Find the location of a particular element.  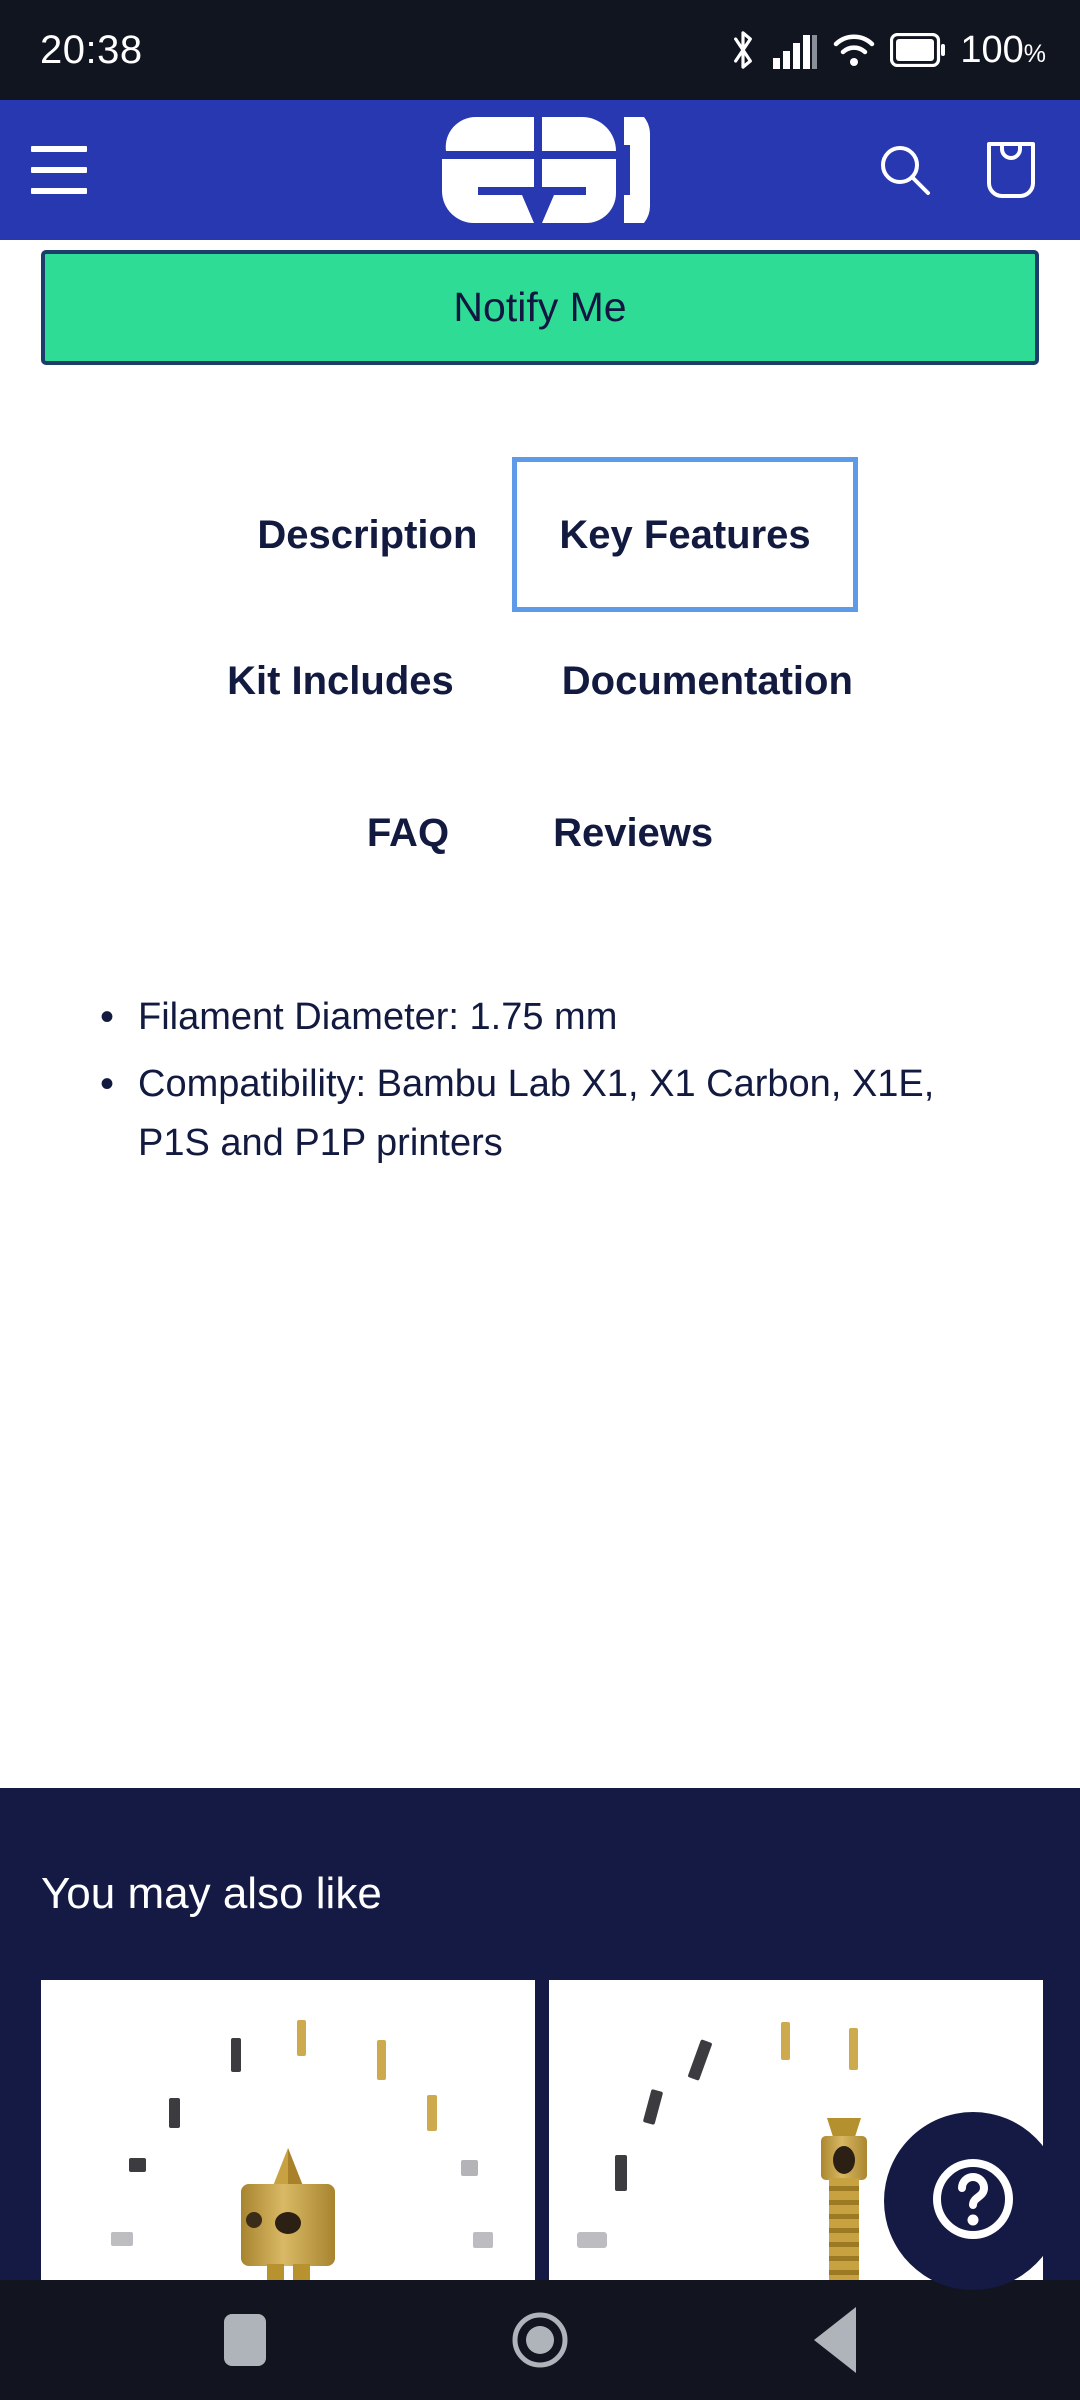

bluetooth-icon is located at coordinates (743, 50).